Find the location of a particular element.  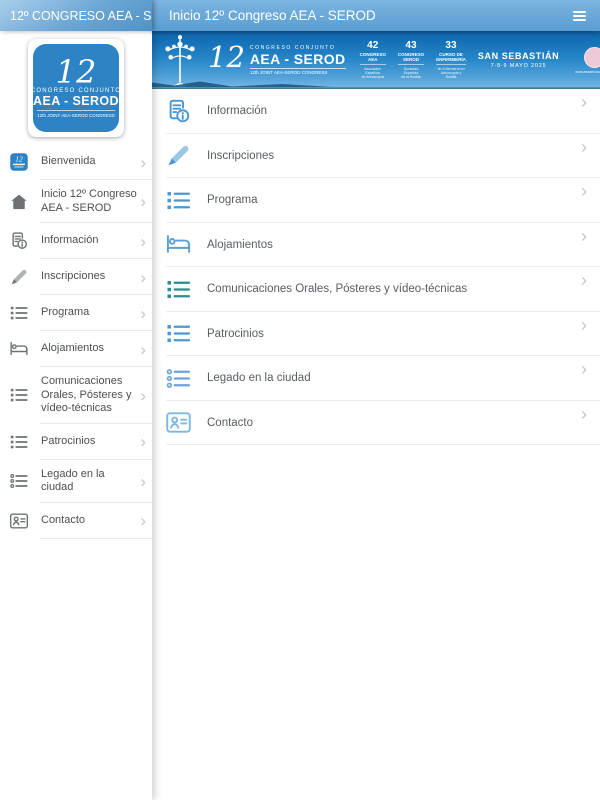

badge-number: 43 is located at coordinates (411, 46).